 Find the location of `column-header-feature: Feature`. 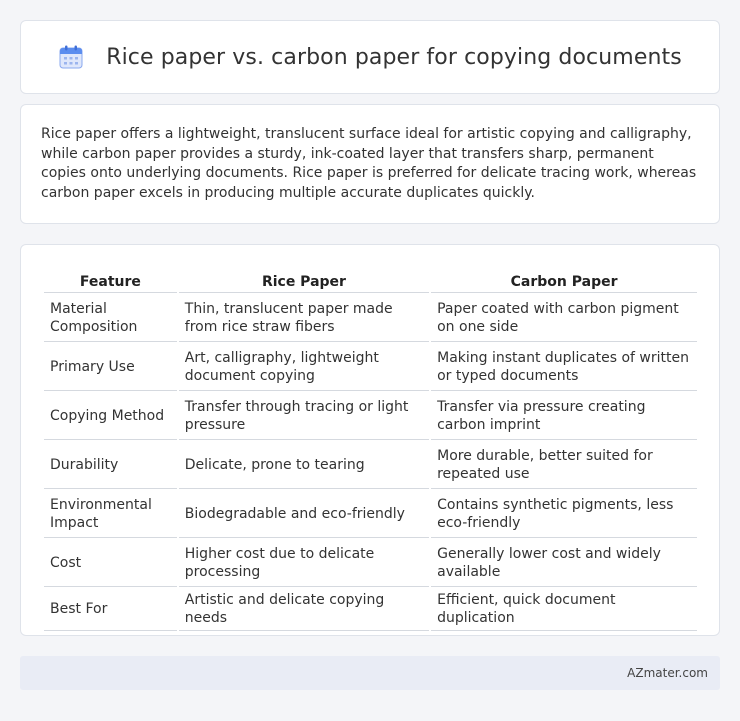

column-header-feature: Feature is located at coordinates (110, 278).